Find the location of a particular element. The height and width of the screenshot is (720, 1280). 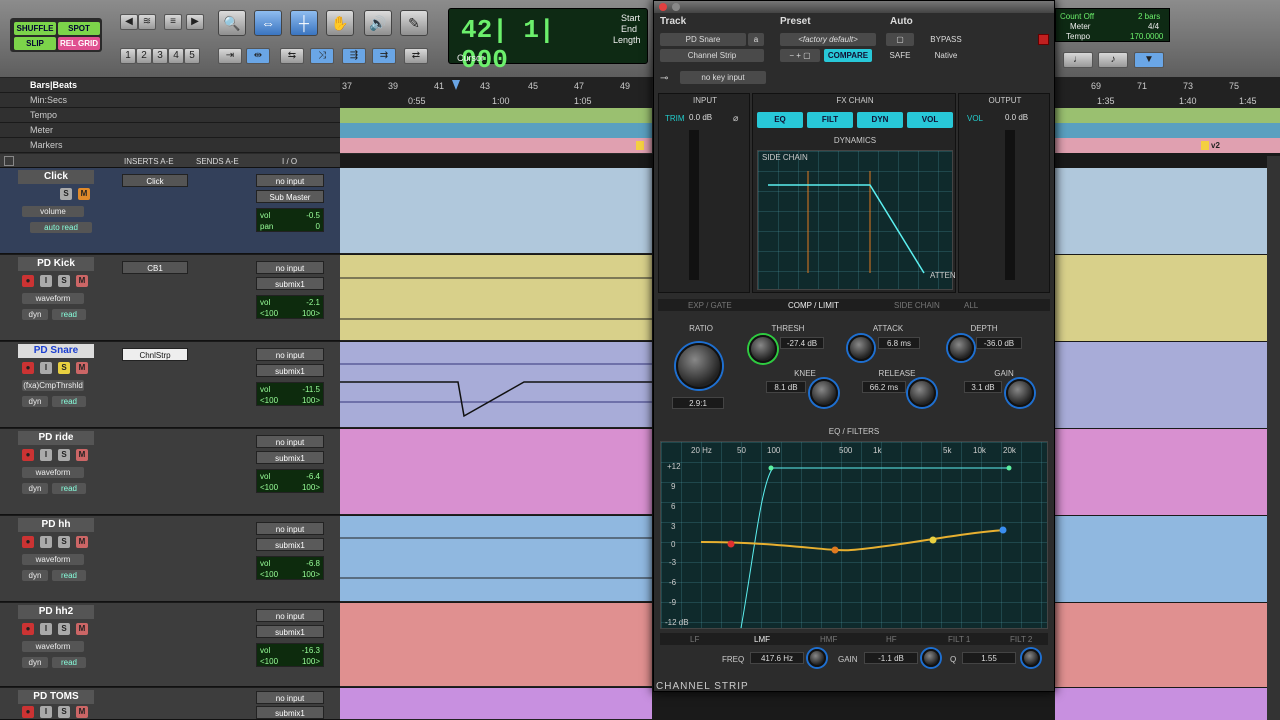

lf-band-tab: LF is located at coordinates (694, 639).